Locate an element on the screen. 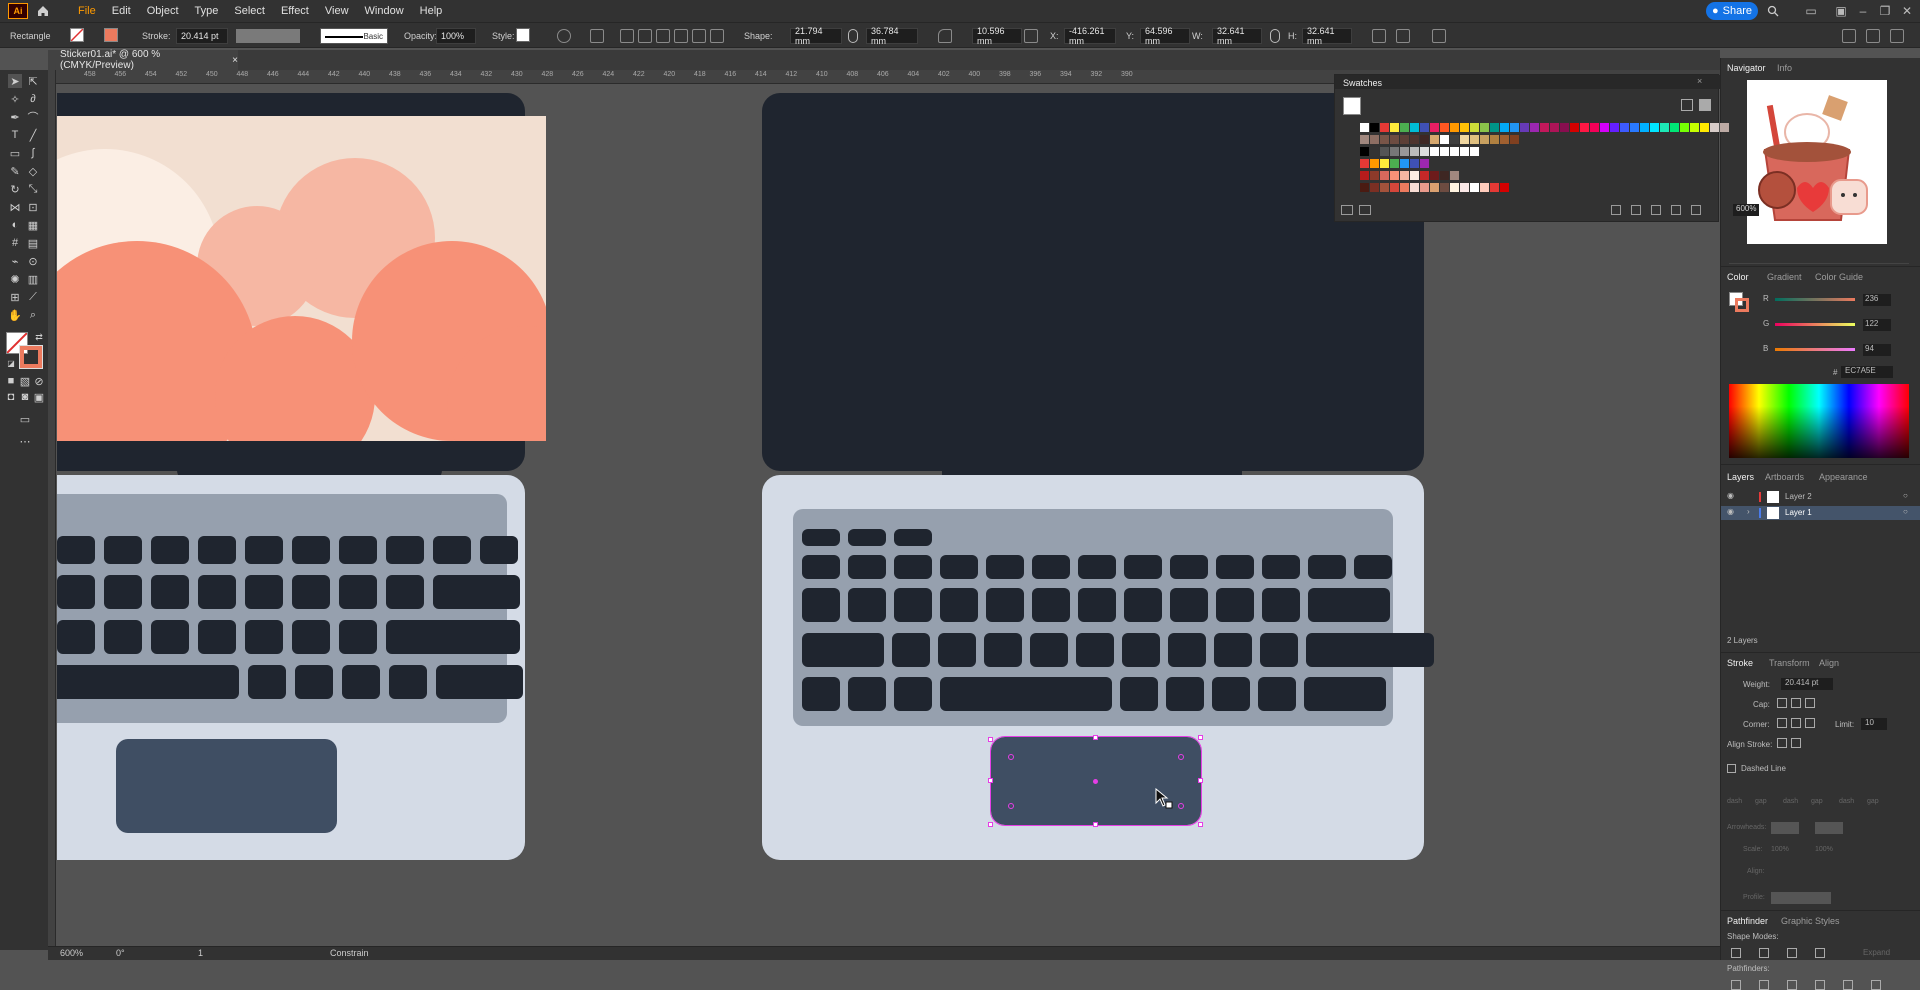 This screenshot has height=990, width=1920. round-cap-icon is located at coordinates (1796, 703).